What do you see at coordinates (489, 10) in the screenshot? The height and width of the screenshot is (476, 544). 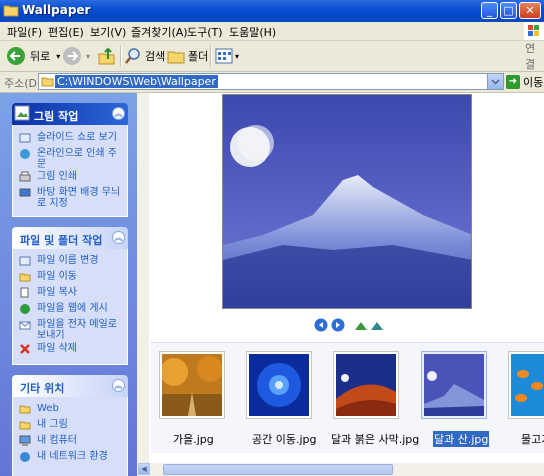 I see `minimize-button: _` at bounding box center [489, 10].